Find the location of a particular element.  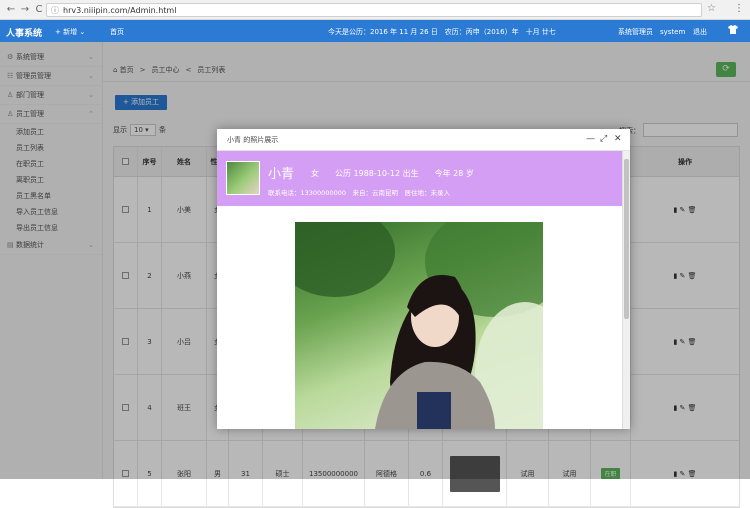

info-icon: ⓘ is located at coordinates (55, 10).